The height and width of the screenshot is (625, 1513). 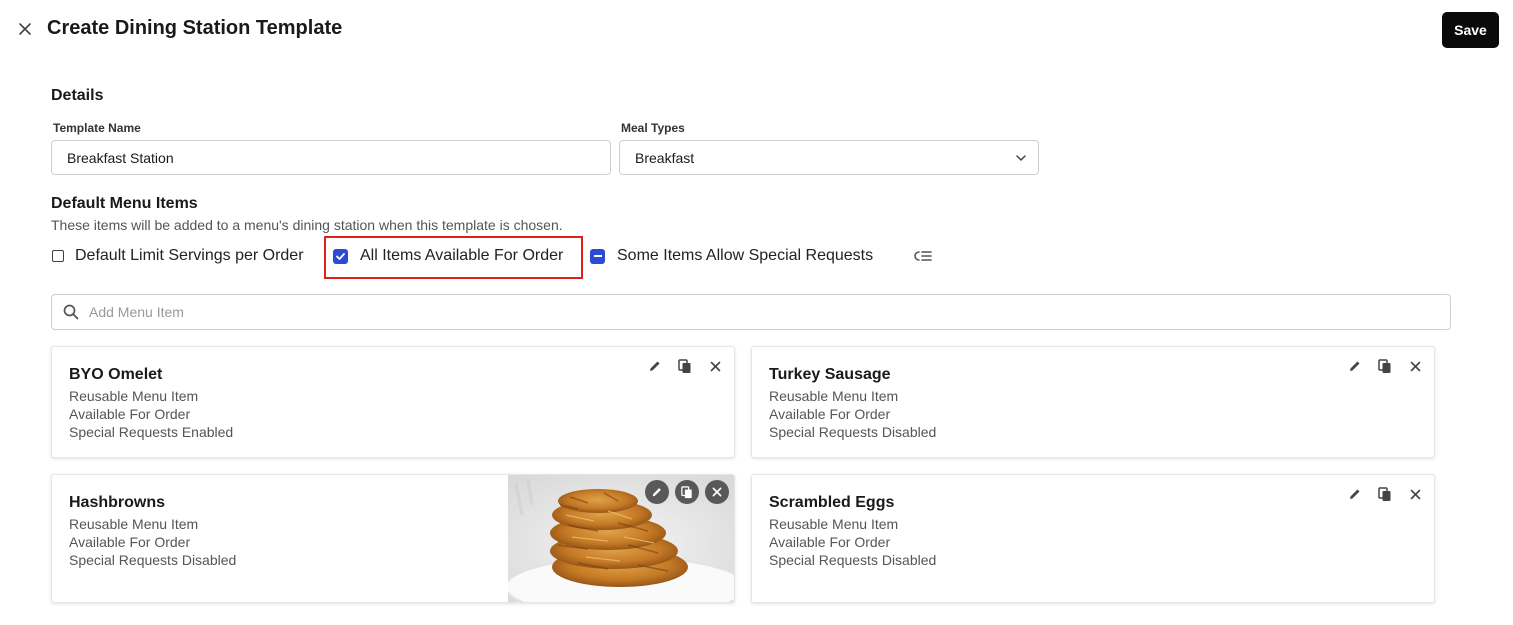 I want to click on menu-section-title: Default Menu Items, so click(x=124, y=203).